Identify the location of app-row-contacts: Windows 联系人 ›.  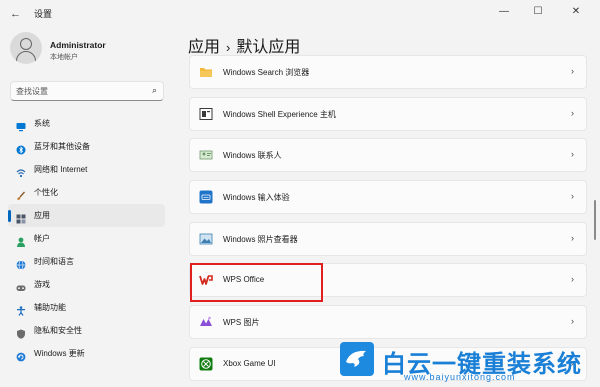
(388, 155).